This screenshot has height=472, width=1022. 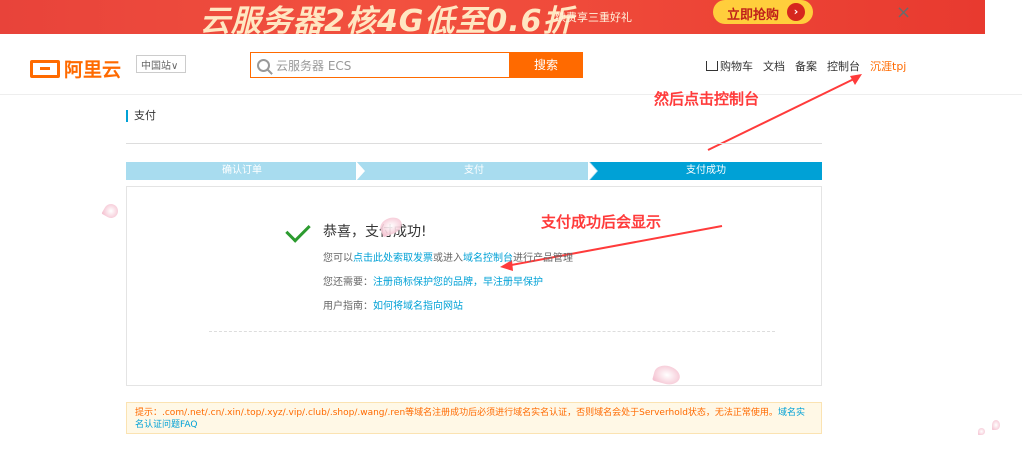 What do you see at coordinates (474, 143) in the screenshot?
I see `divider` at bounding box center [474, 143].